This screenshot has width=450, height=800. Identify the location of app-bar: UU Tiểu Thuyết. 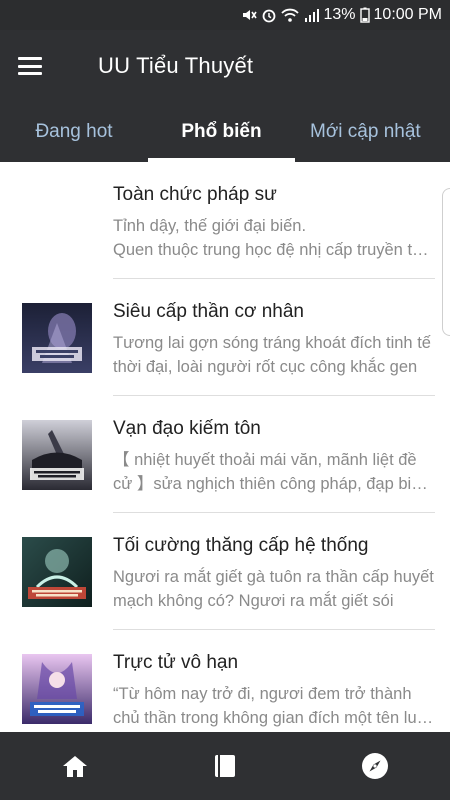
(225, 66).